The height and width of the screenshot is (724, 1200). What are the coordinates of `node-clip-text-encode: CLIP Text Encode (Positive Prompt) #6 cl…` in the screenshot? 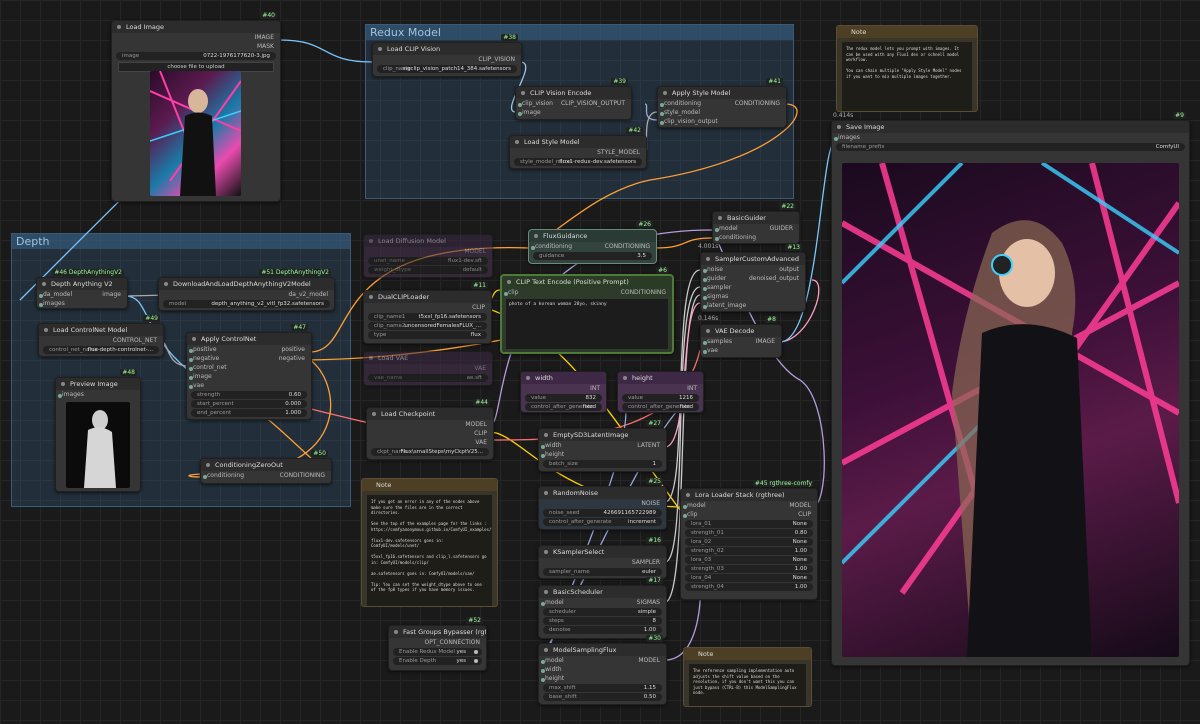 It's located at (587, 310).